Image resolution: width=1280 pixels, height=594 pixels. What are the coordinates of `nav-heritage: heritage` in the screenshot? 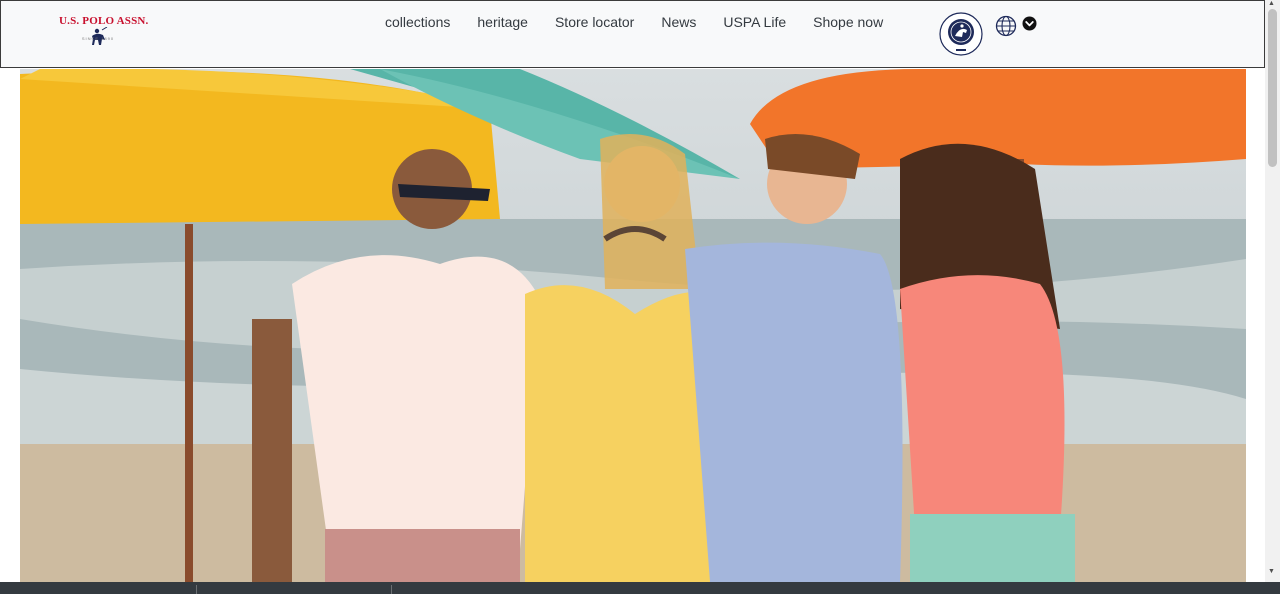 It's located at (502, 23).